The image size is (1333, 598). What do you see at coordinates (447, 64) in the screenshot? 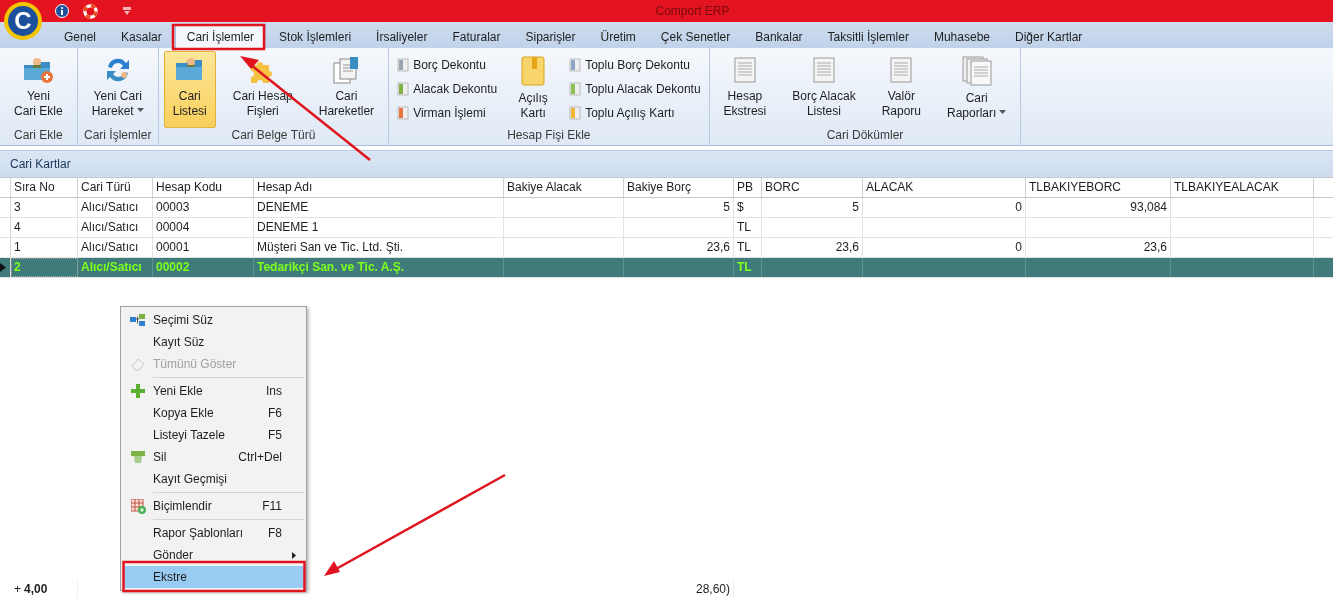
I see `ribbon-button: Borç Dekontu` at bounding box center [447, 64].